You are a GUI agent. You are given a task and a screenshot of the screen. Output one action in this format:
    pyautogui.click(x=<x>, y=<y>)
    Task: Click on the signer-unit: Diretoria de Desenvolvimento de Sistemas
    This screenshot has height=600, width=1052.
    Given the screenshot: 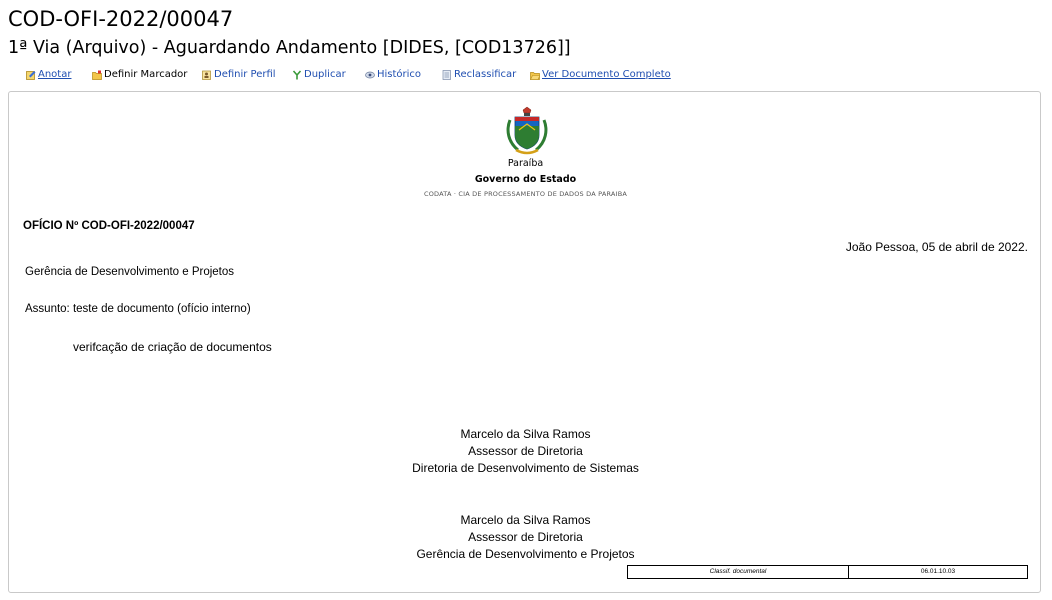 What is the action you would take?
    pyautogui.click(x=525, y=468)
    